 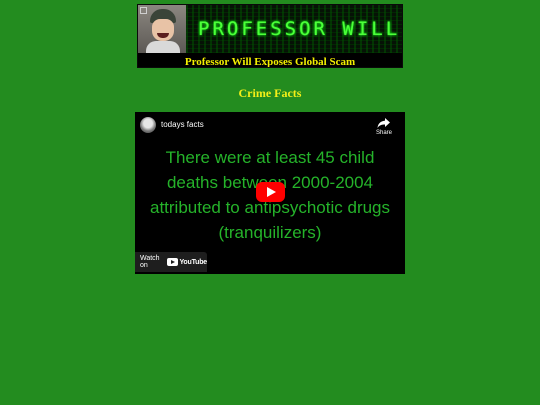 I want to click on banner-subtitle-bar: Professor Will Exposes Global Scam, so click(x=270, y=60).